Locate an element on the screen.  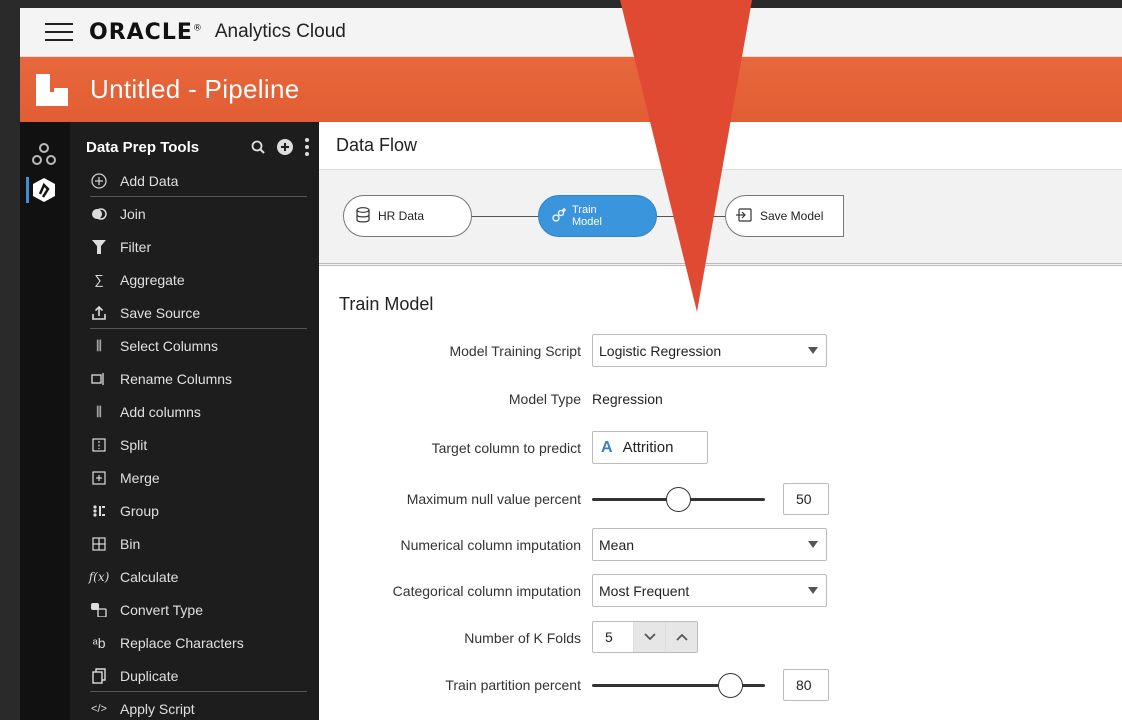
data-nodes-icon is located at coordinates (44, 155).